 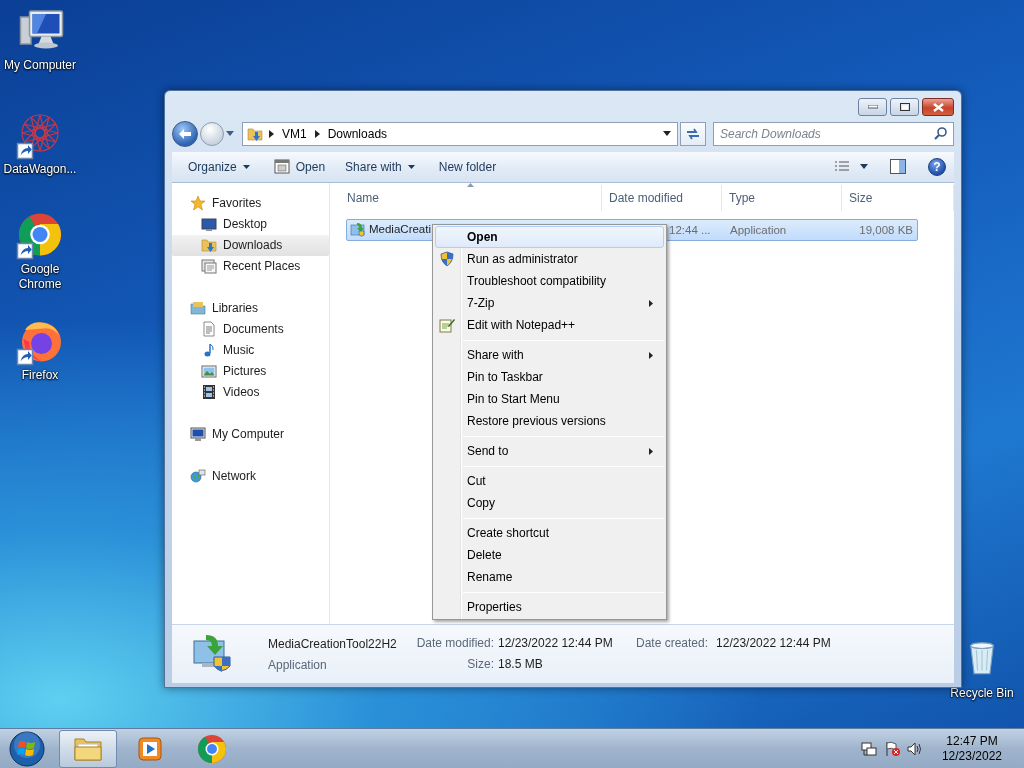 I want to click on file-name: MediaCreationTool22H2, so click(x=333, y=644).